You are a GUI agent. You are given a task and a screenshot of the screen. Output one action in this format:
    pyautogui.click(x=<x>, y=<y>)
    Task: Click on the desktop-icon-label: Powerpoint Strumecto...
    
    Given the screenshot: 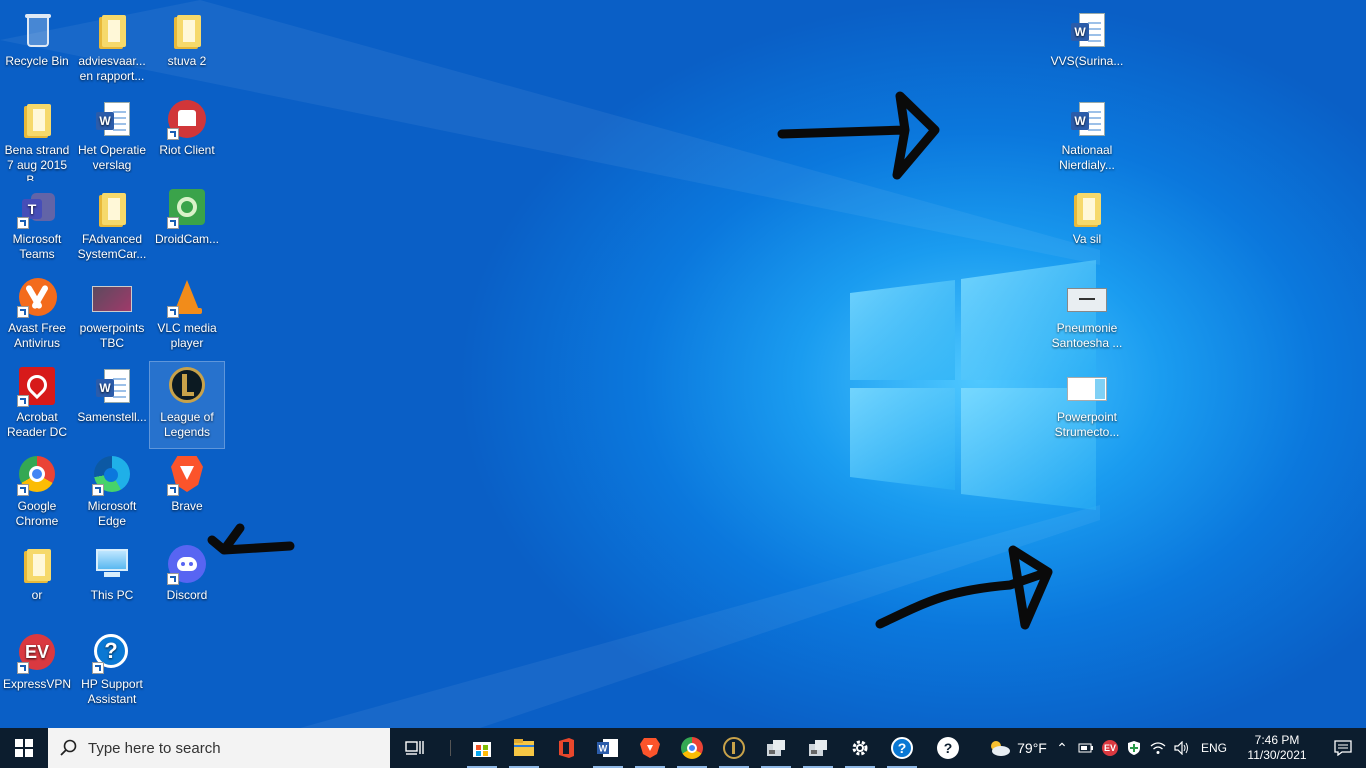 What is the action you would take?
    pyautogui.click(x=1087, y=424)
    